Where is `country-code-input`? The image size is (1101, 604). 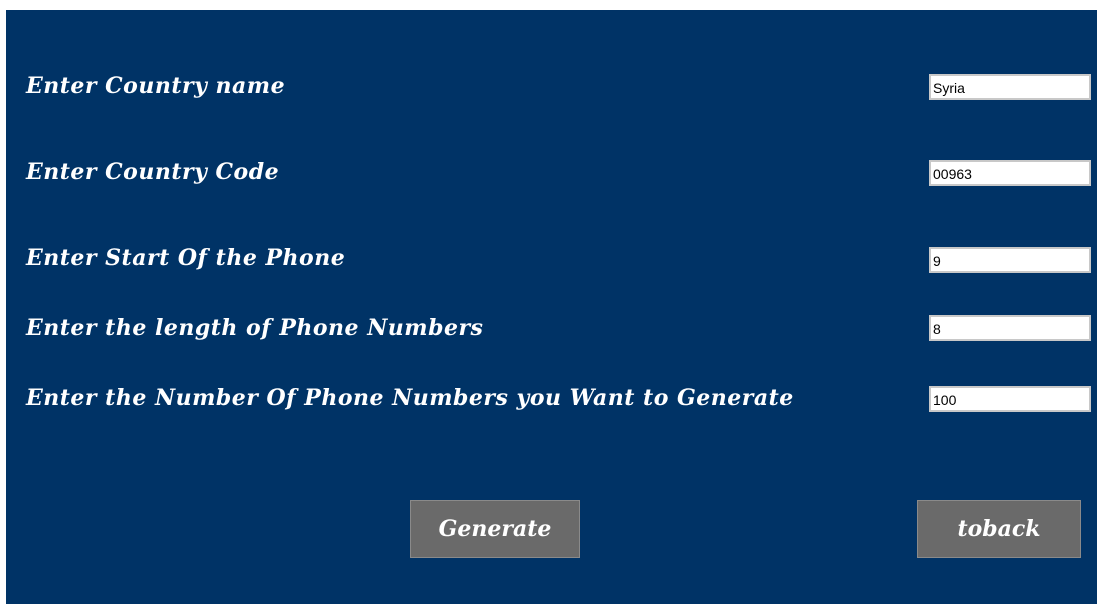
country-code-input is located at coordinates (1010, 173).